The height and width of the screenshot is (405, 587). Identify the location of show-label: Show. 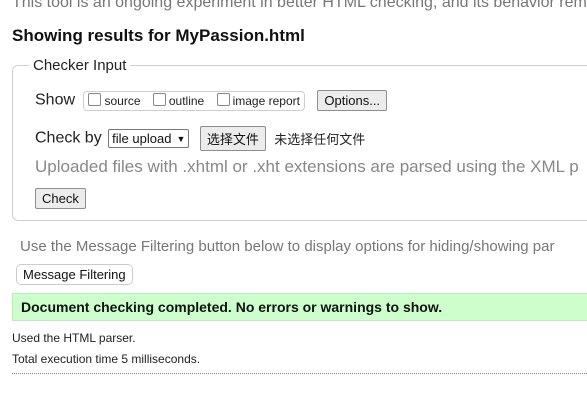
(55, 100).